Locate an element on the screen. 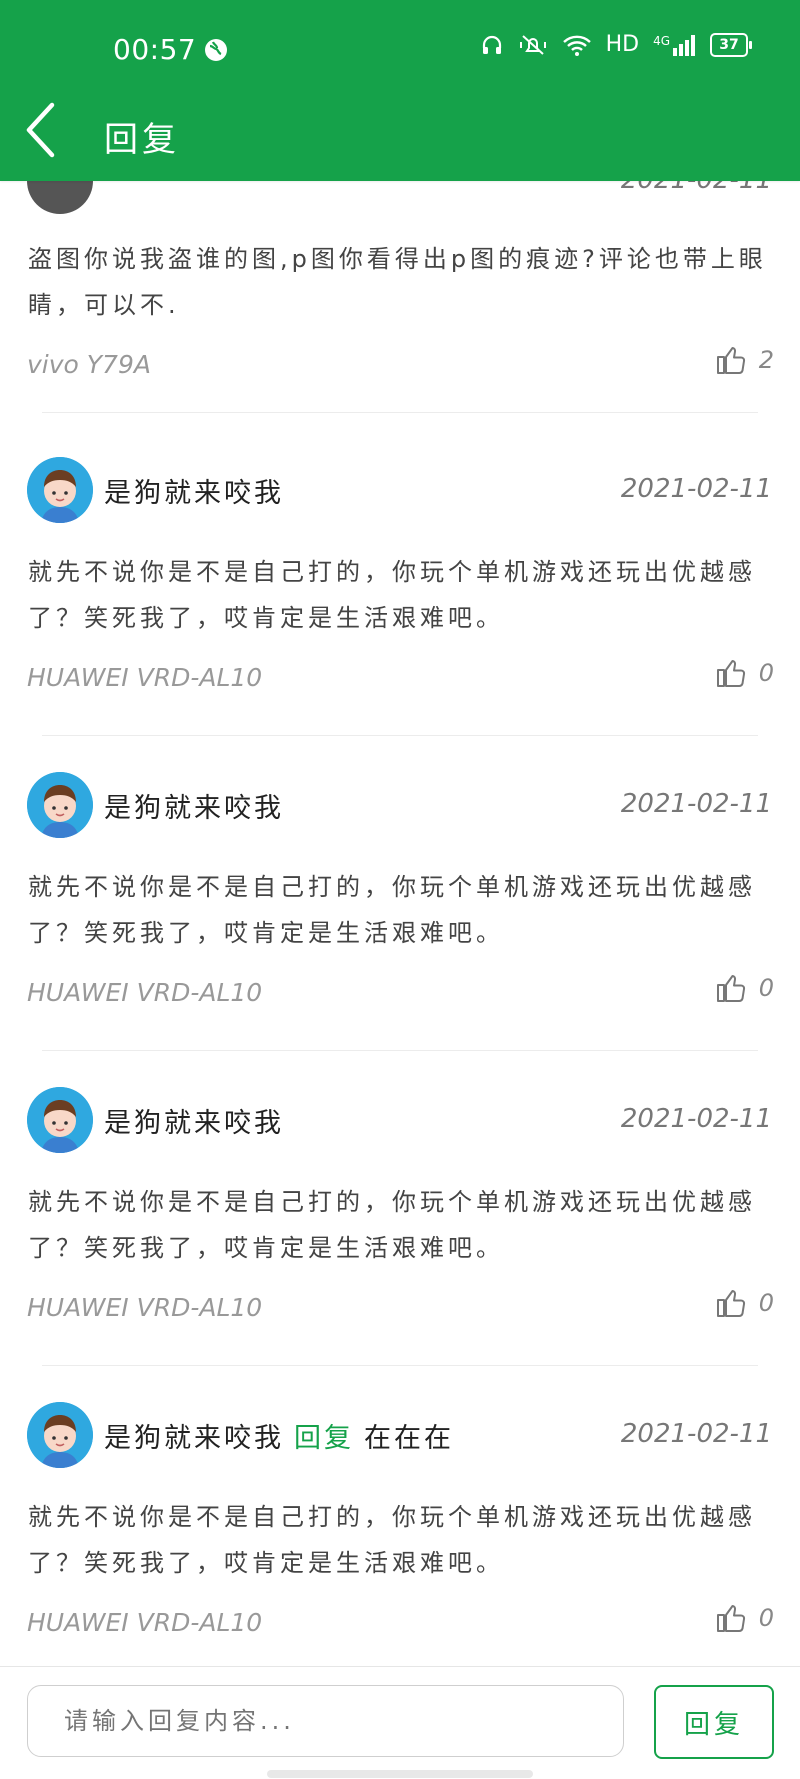 The image size is (800, 1779). headphones-icon is located at coordinates (491, 44).